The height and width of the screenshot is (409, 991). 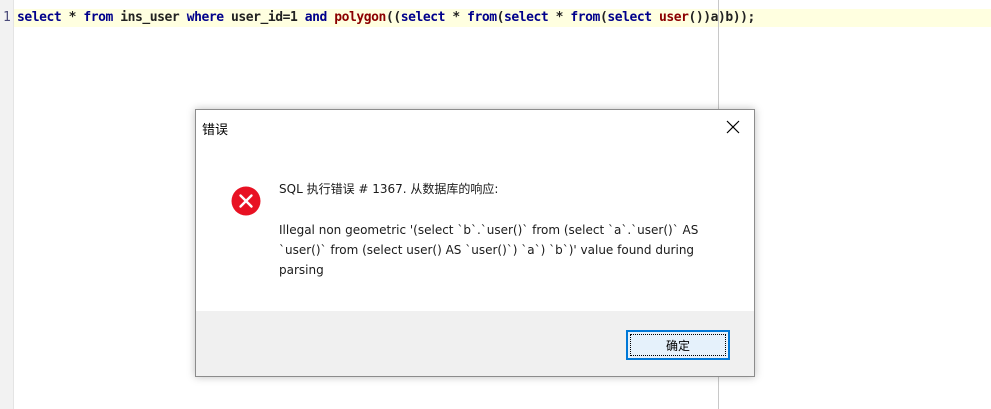 What do you see at coordinates (215, 130) in the screenshot?
I see `dialog-title: 错误` at bounding box center [215, 130].